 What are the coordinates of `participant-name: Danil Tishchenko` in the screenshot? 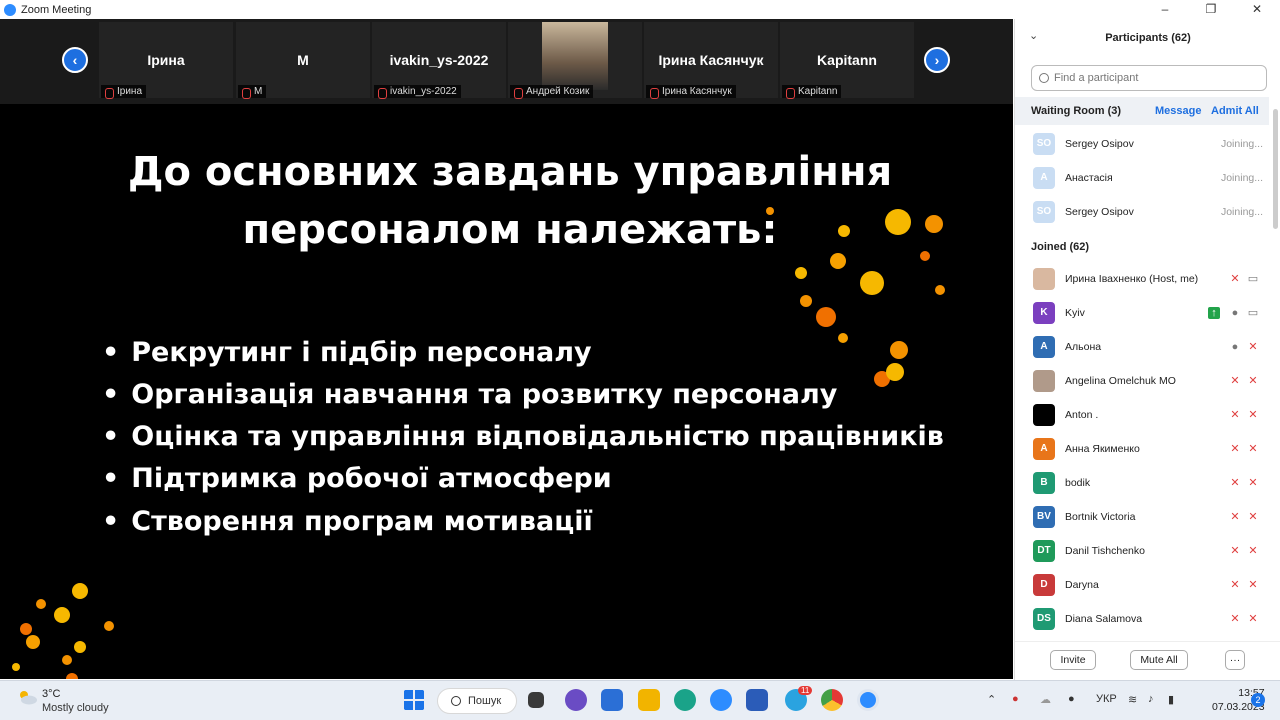 It's located at (1105, 551).